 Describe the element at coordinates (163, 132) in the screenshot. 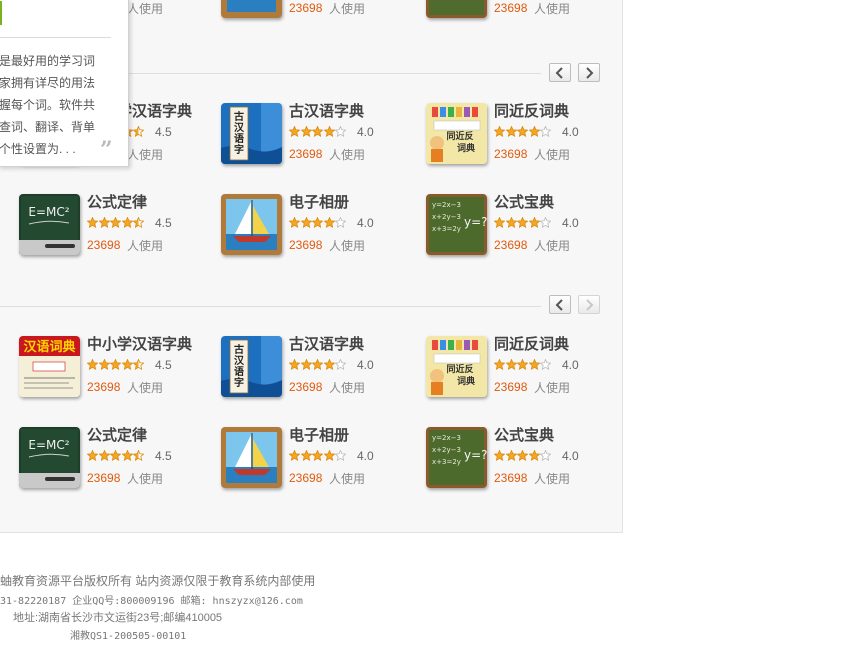

I see `rating-value: 4.5` at that location.